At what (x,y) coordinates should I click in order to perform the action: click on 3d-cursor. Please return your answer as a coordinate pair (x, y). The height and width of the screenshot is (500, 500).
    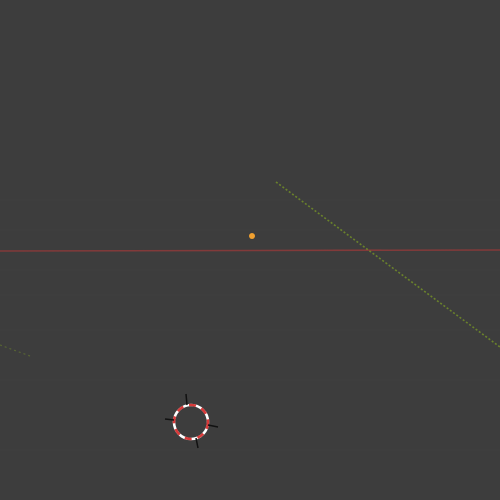
    Looking at the image, I should click on (191, 421).